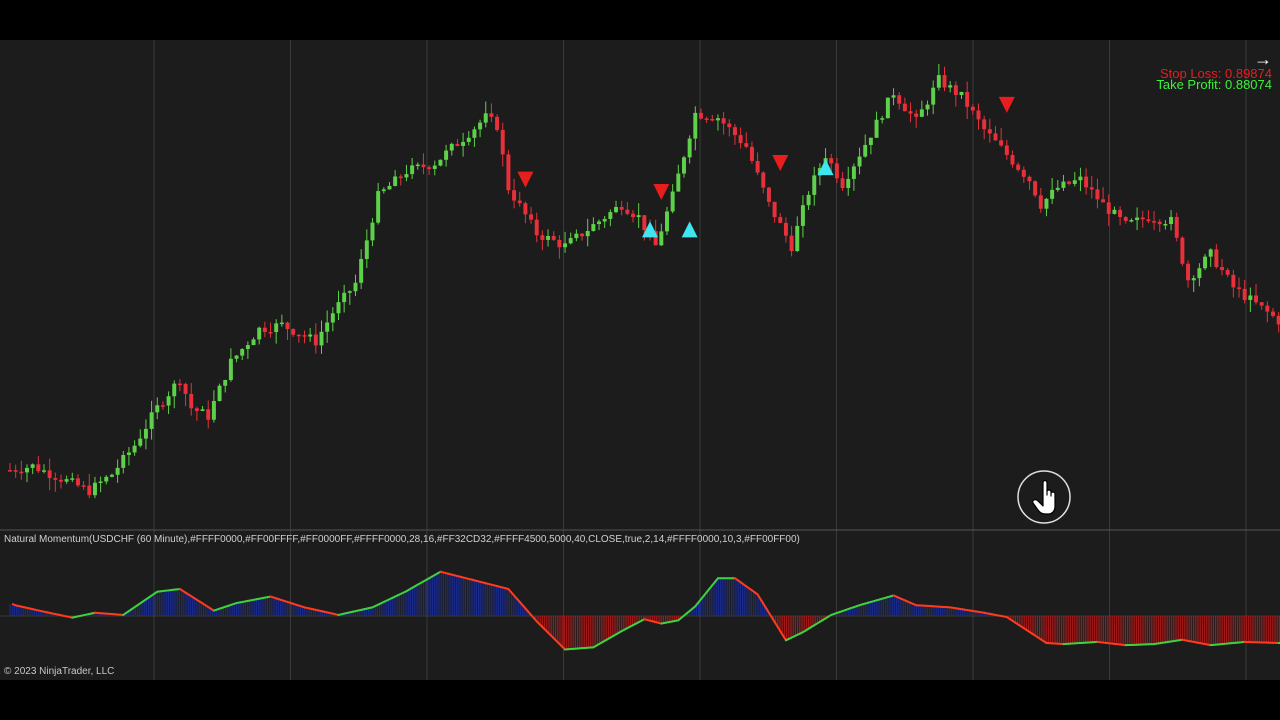  I want to click on copyright-text: © 2023 NinjaTrader, LLC, so click(59, 671).